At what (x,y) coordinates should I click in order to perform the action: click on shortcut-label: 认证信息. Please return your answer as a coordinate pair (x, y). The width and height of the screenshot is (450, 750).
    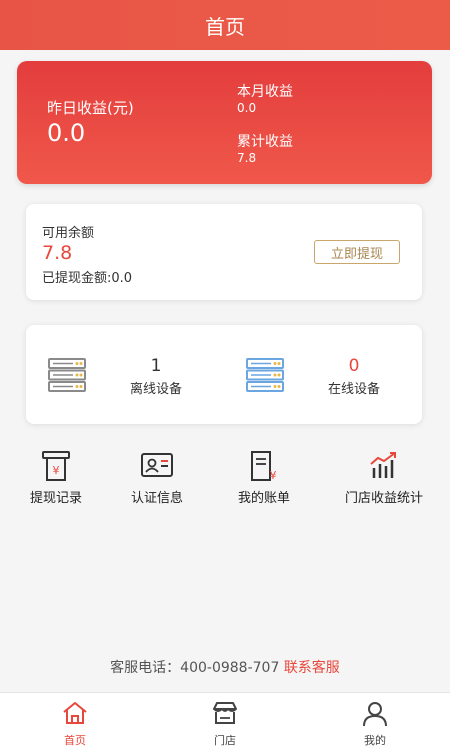
    Looking at the image, I should click on (156, 498).